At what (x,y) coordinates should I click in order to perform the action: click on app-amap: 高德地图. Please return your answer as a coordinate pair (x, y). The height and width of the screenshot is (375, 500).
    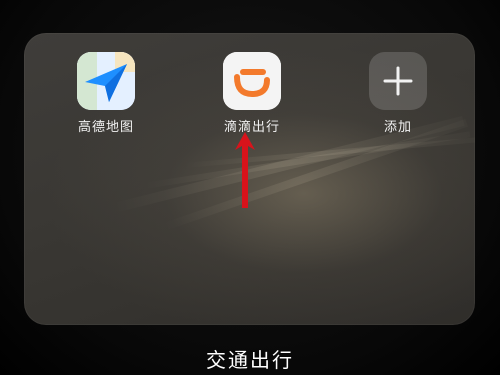
    Looking at the image, I should click on (106, 93).